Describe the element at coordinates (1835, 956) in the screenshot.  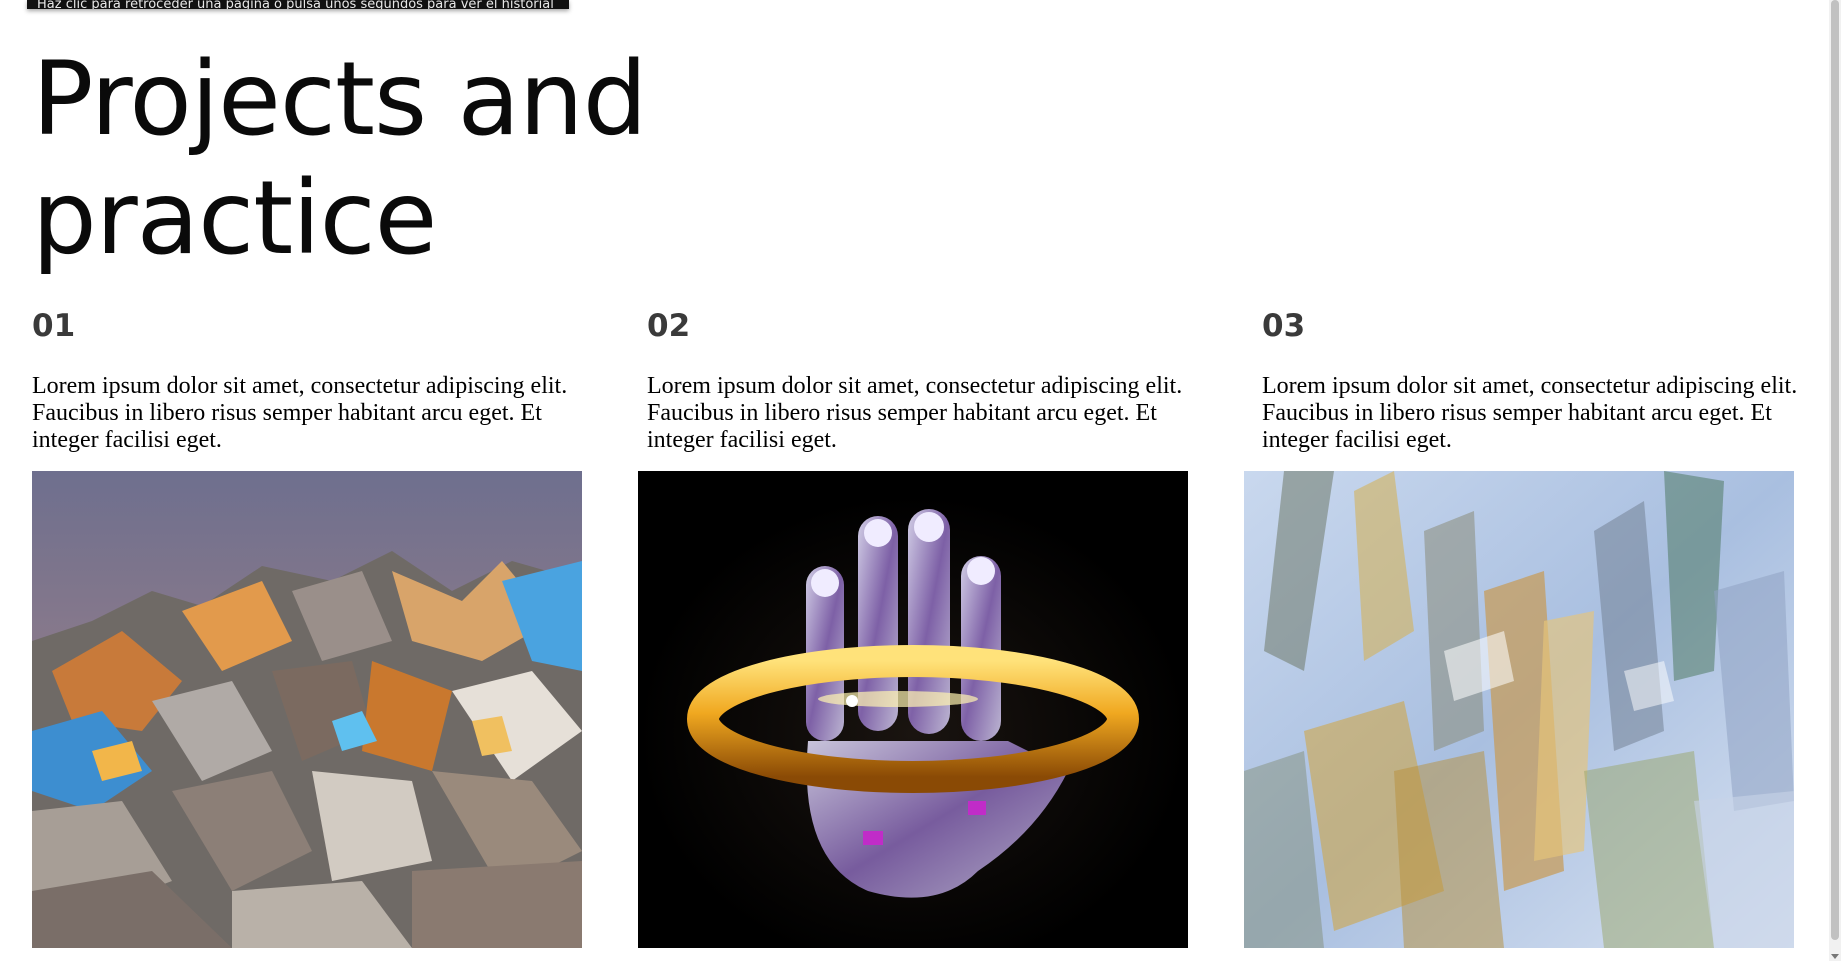
I see `scroll-down-arrow-icon` at that location.